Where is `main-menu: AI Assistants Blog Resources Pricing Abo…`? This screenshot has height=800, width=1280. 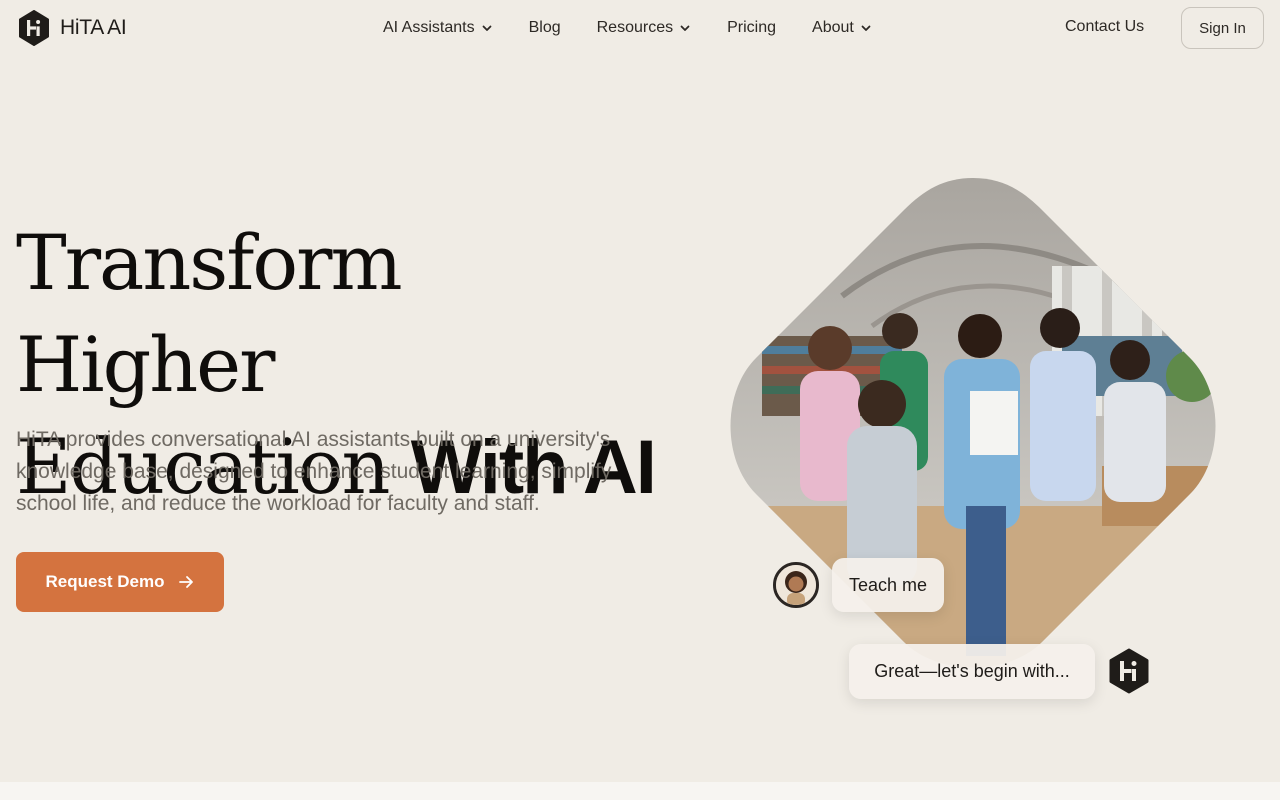 main-menu: AI Assistants Blog Resources Pricing Abo… is located at coordinates (627, 28).